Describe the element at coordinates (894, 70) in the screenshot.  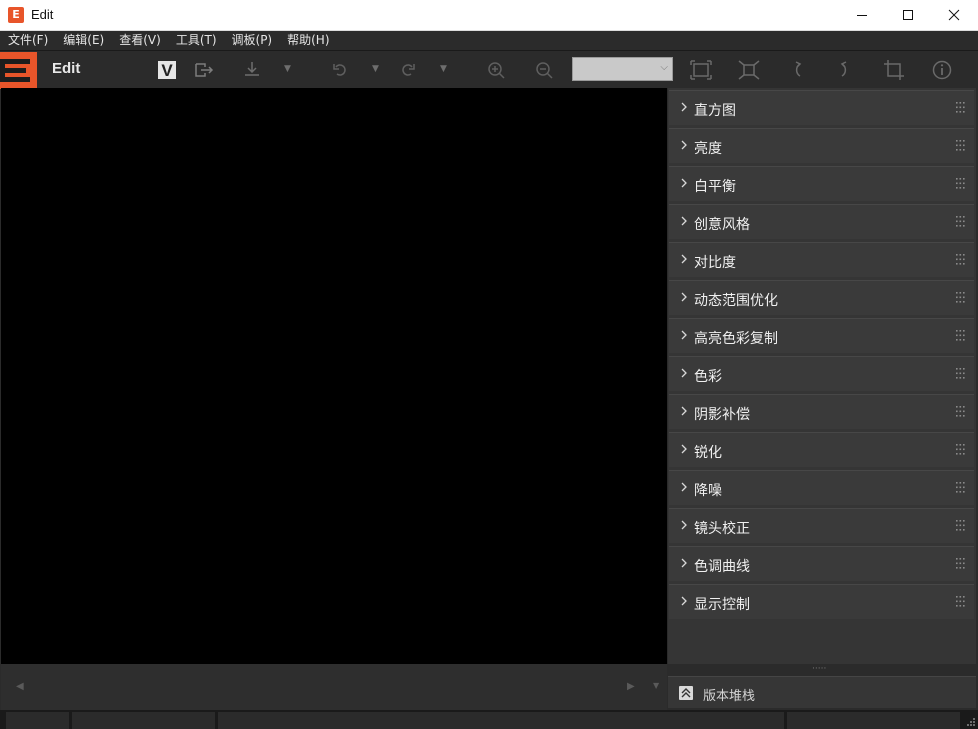
I see `crop-icon` at that location.